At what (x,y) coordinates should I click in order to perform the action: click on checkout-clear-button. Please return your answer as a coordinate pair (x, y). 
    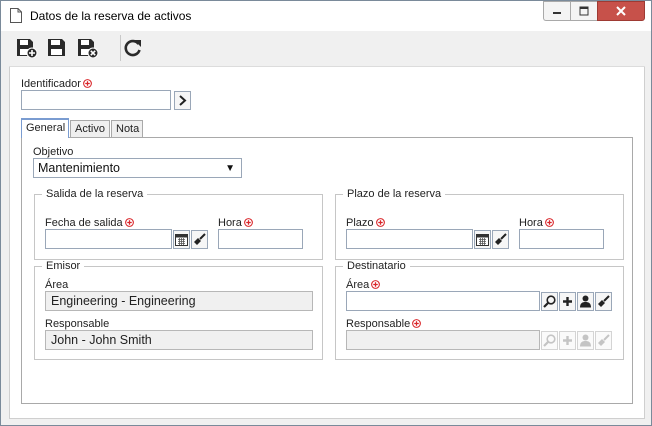
    Looking at the image, I should click on (199, 239).